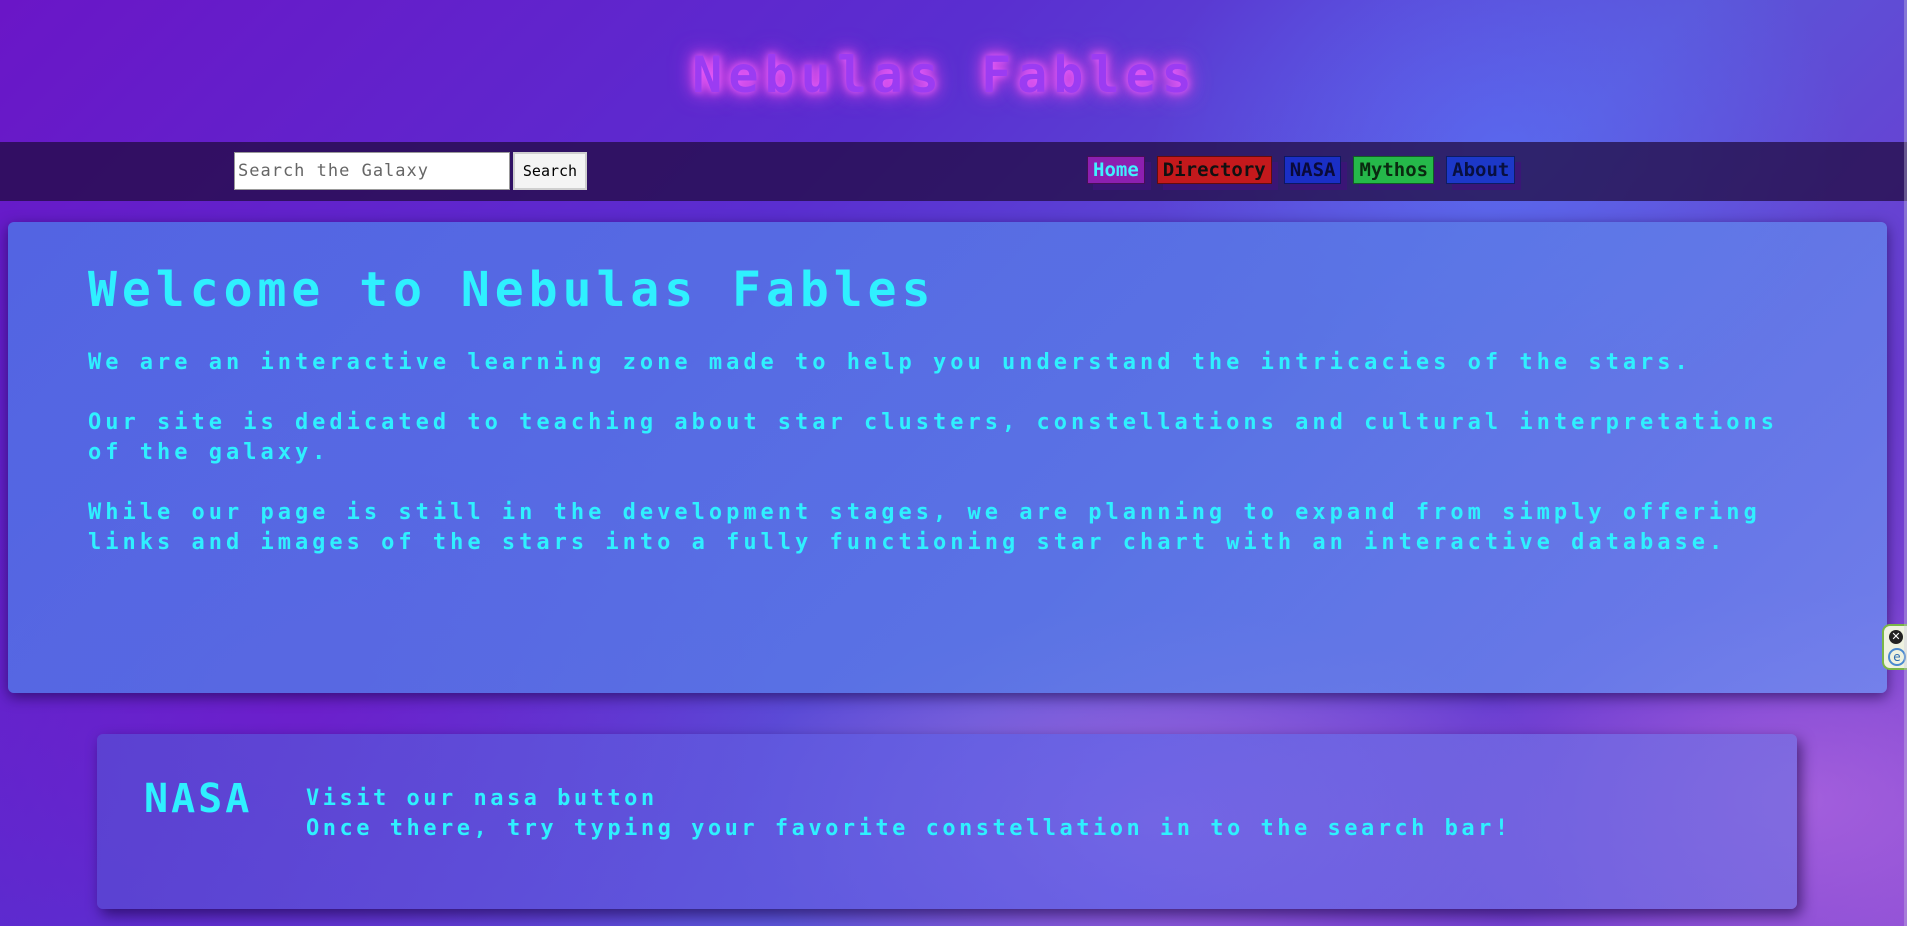 The height and width of the screenshot is (926, 1907). Describe the element at coordinates (482, 798) in the screenshot. I see `nasa-line-1: Visit our nasa button` at that location.